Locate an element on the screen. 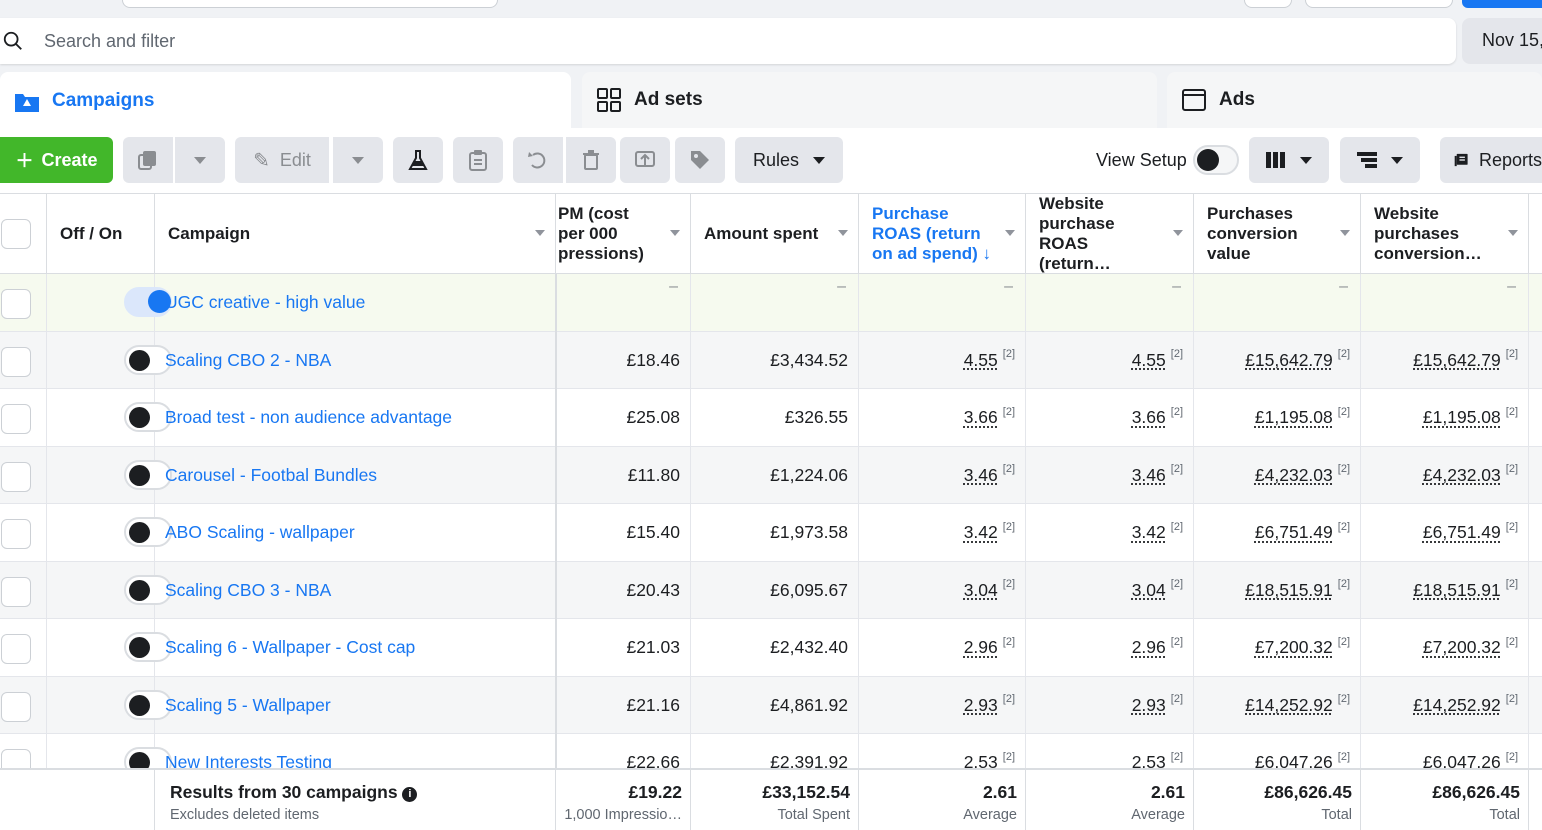 This screenshot has width=1542, height=830. campaign-name-link: ABO Scaling - wallpaper is located at coordinates (260, 532).